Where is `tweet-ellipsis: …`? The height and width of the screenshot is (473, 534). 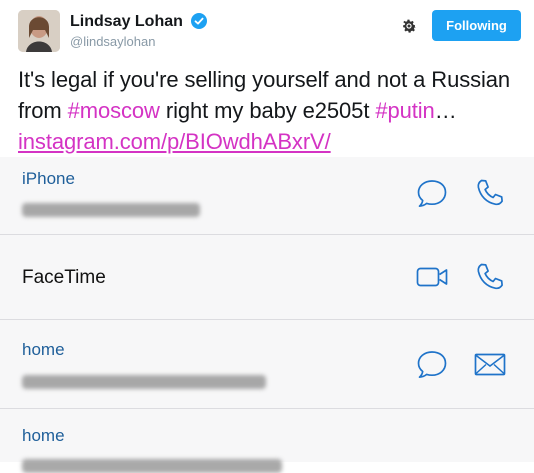
tweet-ellipsis: … is located at coordinates (445, 110).